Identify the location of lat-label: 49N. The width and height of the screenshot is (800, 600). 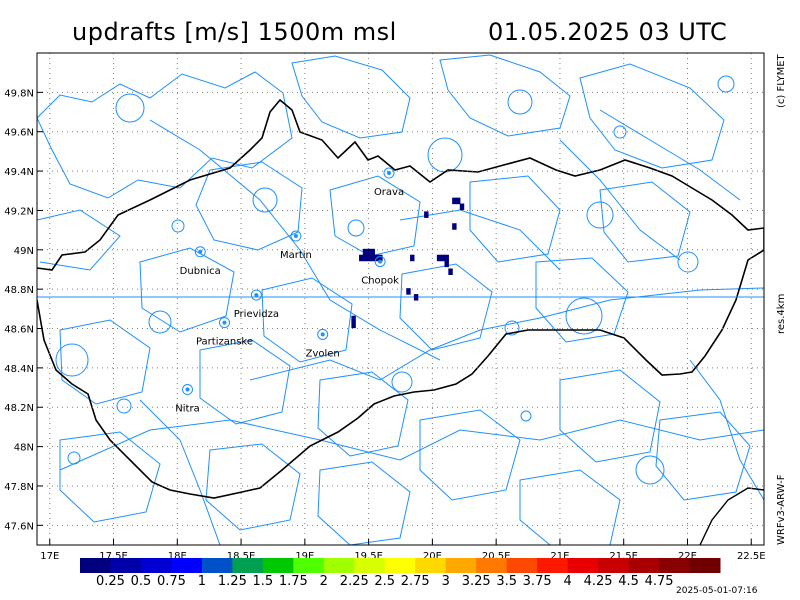
(24, 251).